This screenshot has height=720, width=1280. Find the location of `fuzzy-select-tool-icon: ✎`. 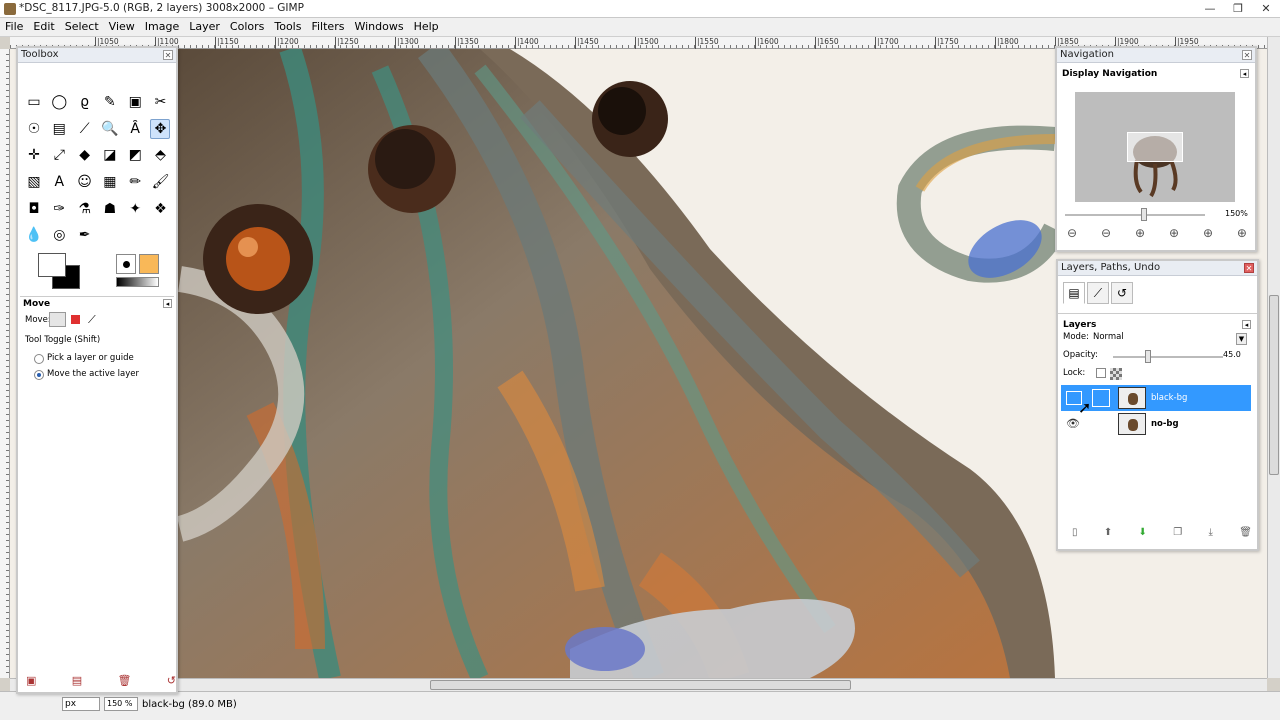

fuzzy-select-tool-icon: ✎ is located at coordinates (110, 102).